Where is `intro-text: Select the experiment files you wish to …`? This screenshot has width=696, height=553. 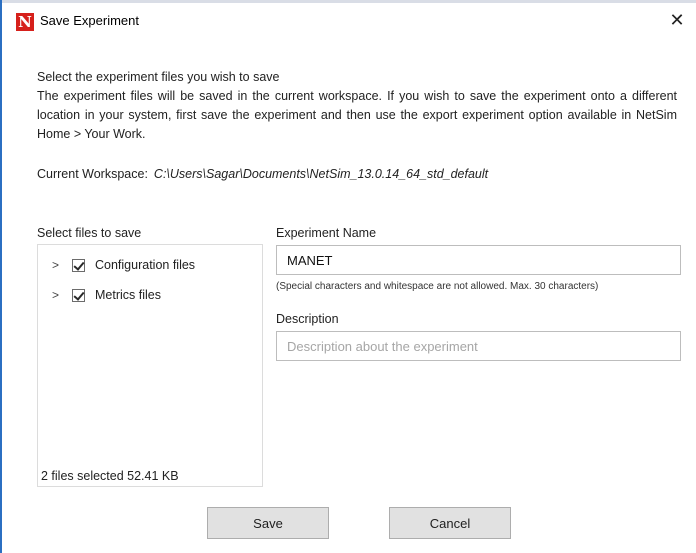
intro-text: Select the experiment files you wish to … is located at coordinates (357, 106).